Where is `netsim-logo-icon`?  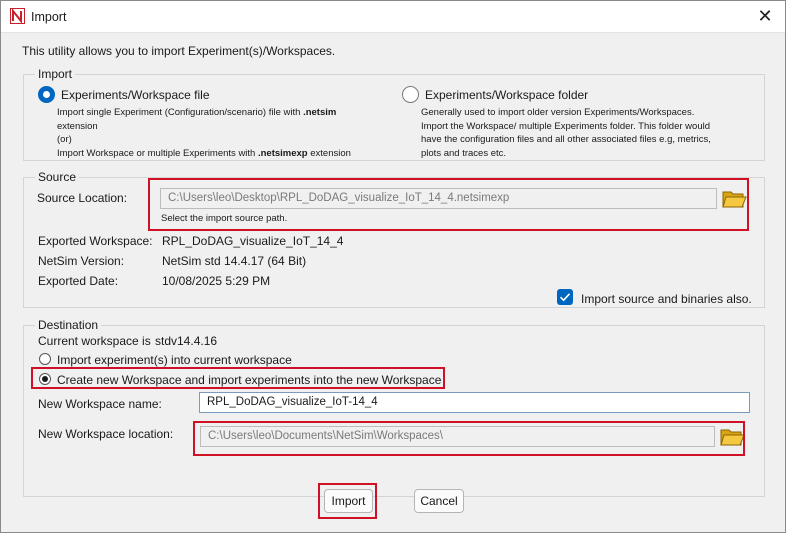
netsim-logo-icon is located at coordinates (17, 16).